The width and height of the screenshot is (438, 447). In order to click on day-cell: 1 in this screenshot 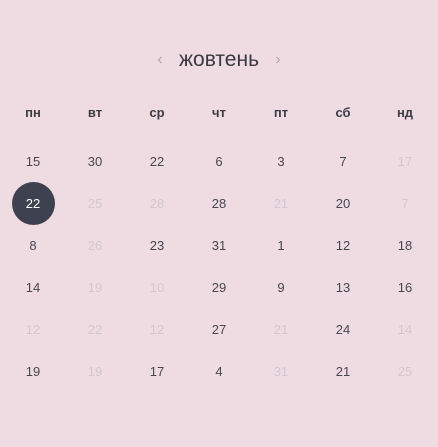, I will do `click(281, 245)`.